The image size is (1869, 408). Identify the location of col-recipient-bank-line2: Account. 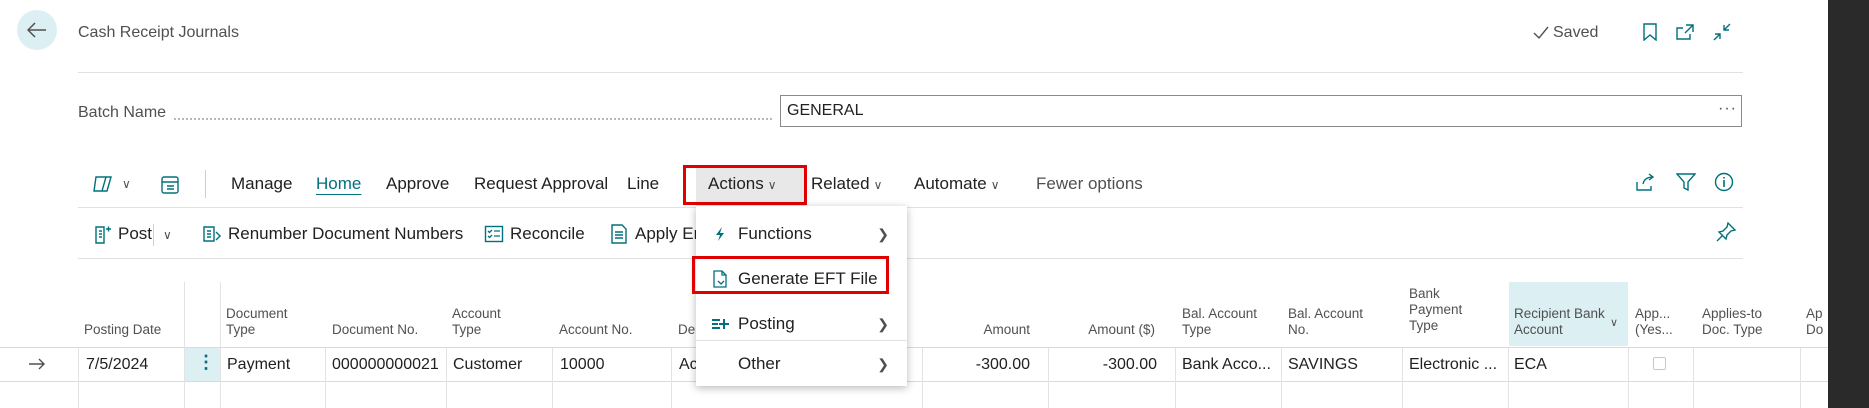
(1538, 329).